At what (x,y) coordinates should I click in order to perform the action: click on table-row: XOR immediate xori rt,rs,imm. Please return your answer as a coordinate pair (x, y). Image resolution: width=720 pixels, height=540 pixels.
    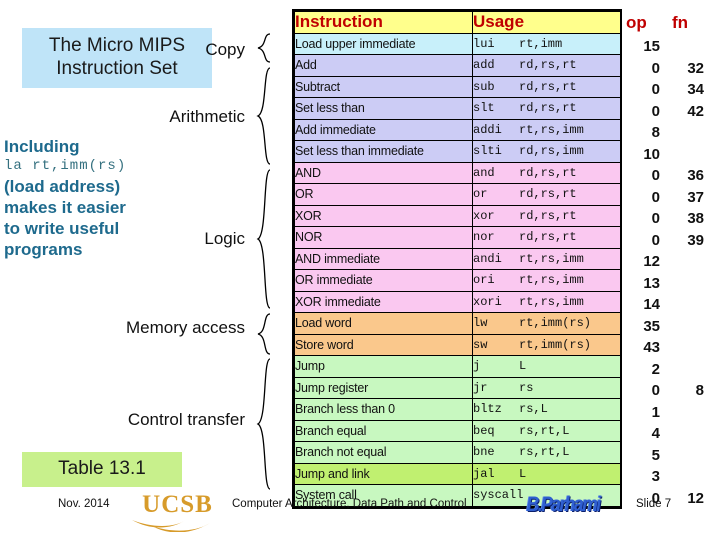
    Looking at the image, I should click on (457, 301).